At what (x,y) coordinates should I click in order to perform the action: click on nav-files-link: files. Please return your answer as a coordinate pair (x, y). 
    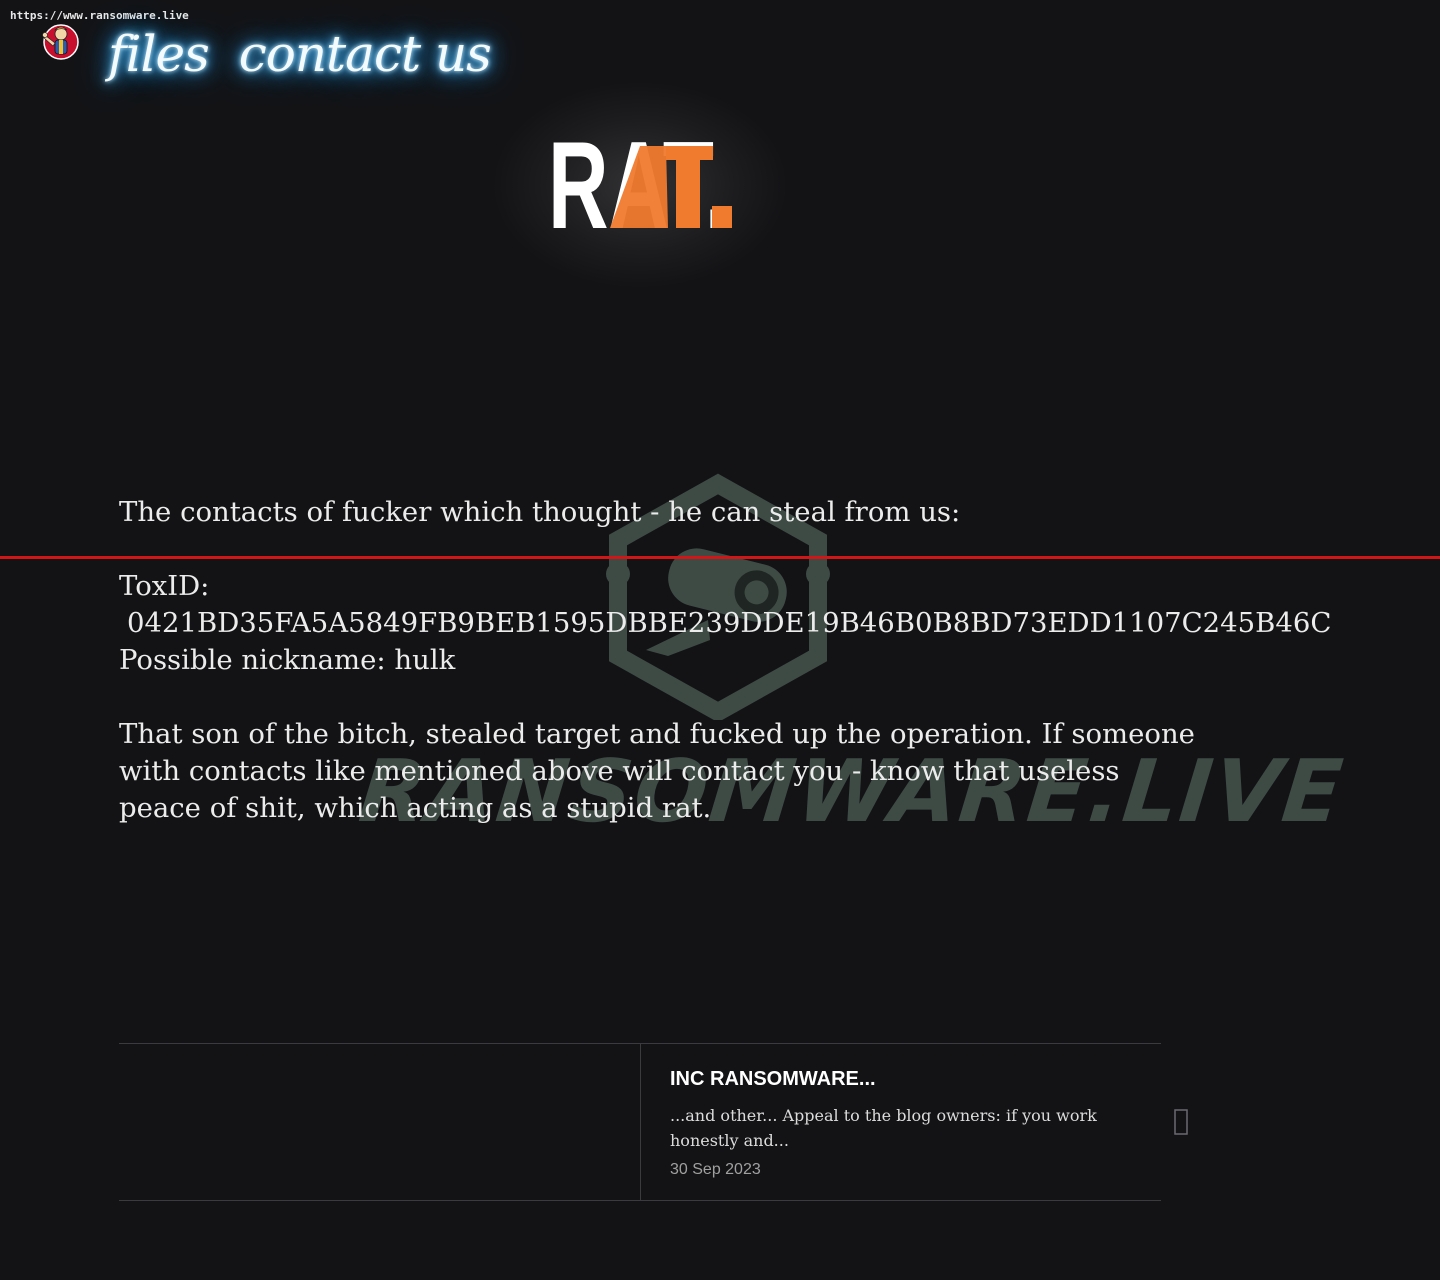
    Looking at the image, I should click on (159, 54).